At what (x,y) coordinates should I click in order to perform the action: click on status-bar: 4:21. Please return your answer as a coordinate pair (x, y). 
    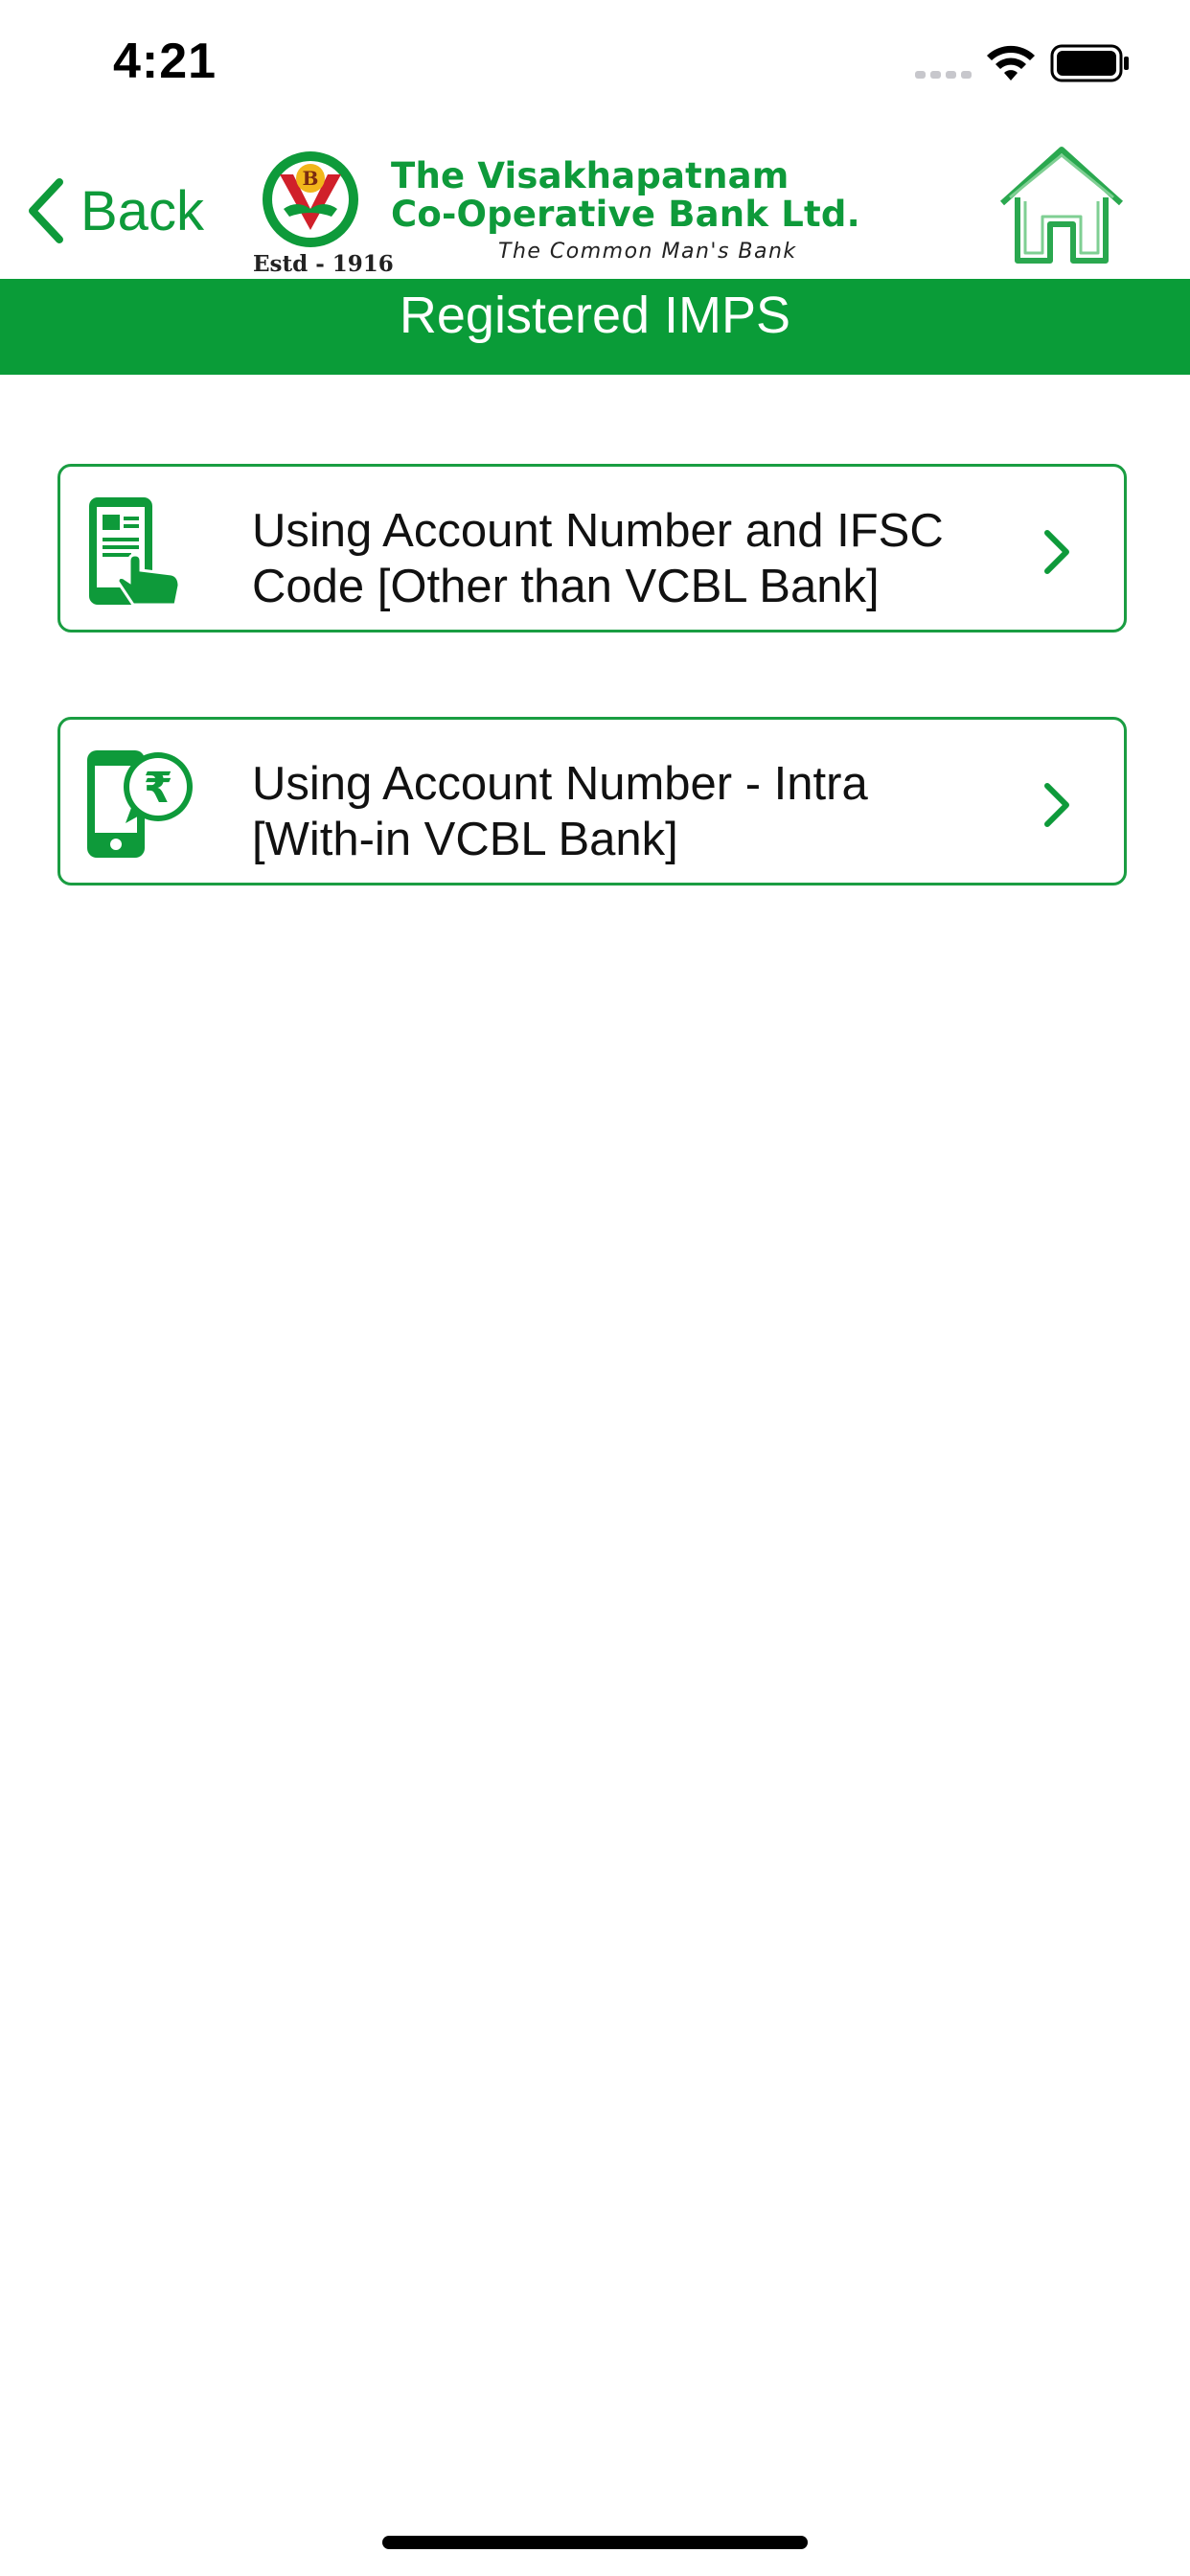
    Looking at the image, I should click on (595, 63).